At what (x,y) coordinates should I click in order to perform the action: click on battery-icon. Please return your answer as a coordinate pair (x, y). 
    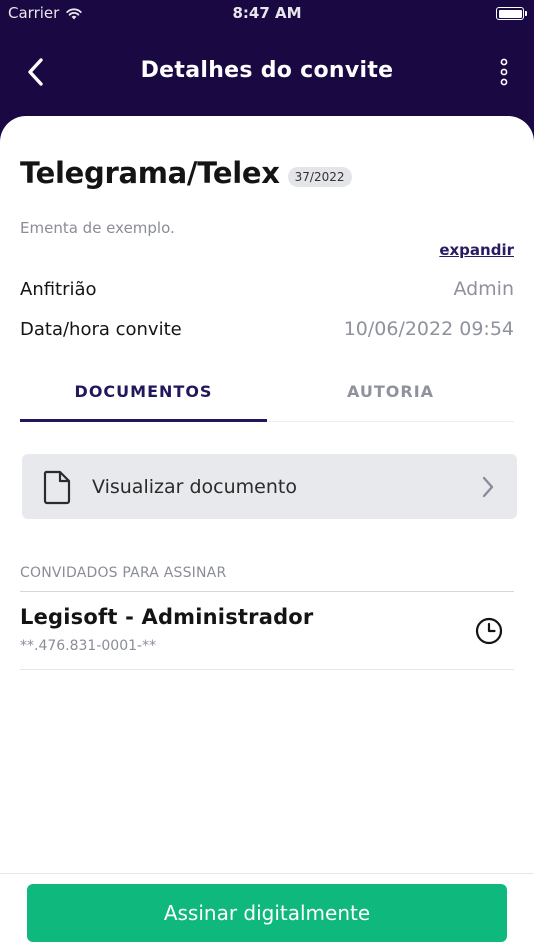
    Looking at the image, I should click on (511, 13).